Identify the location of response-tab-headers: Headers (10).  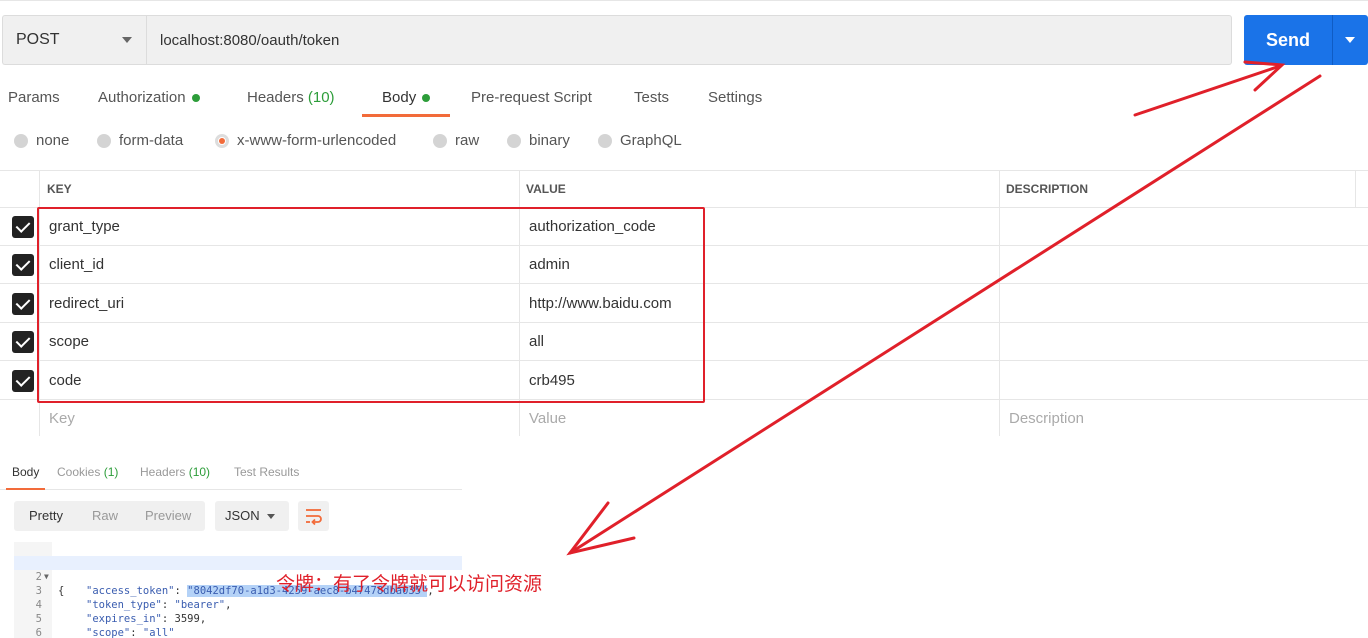
(175, 472).